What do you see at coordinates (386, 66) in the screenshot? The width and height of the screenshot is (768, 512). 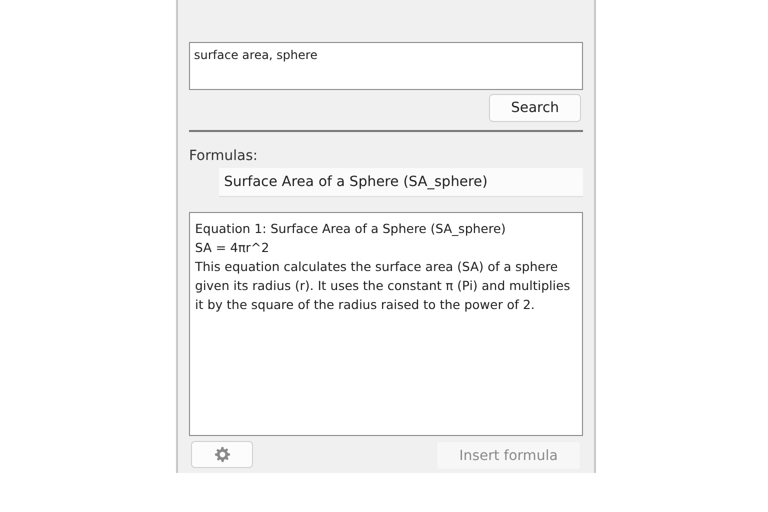 I see `search-field: surface area, sphere` at bounding box center [386, 66].